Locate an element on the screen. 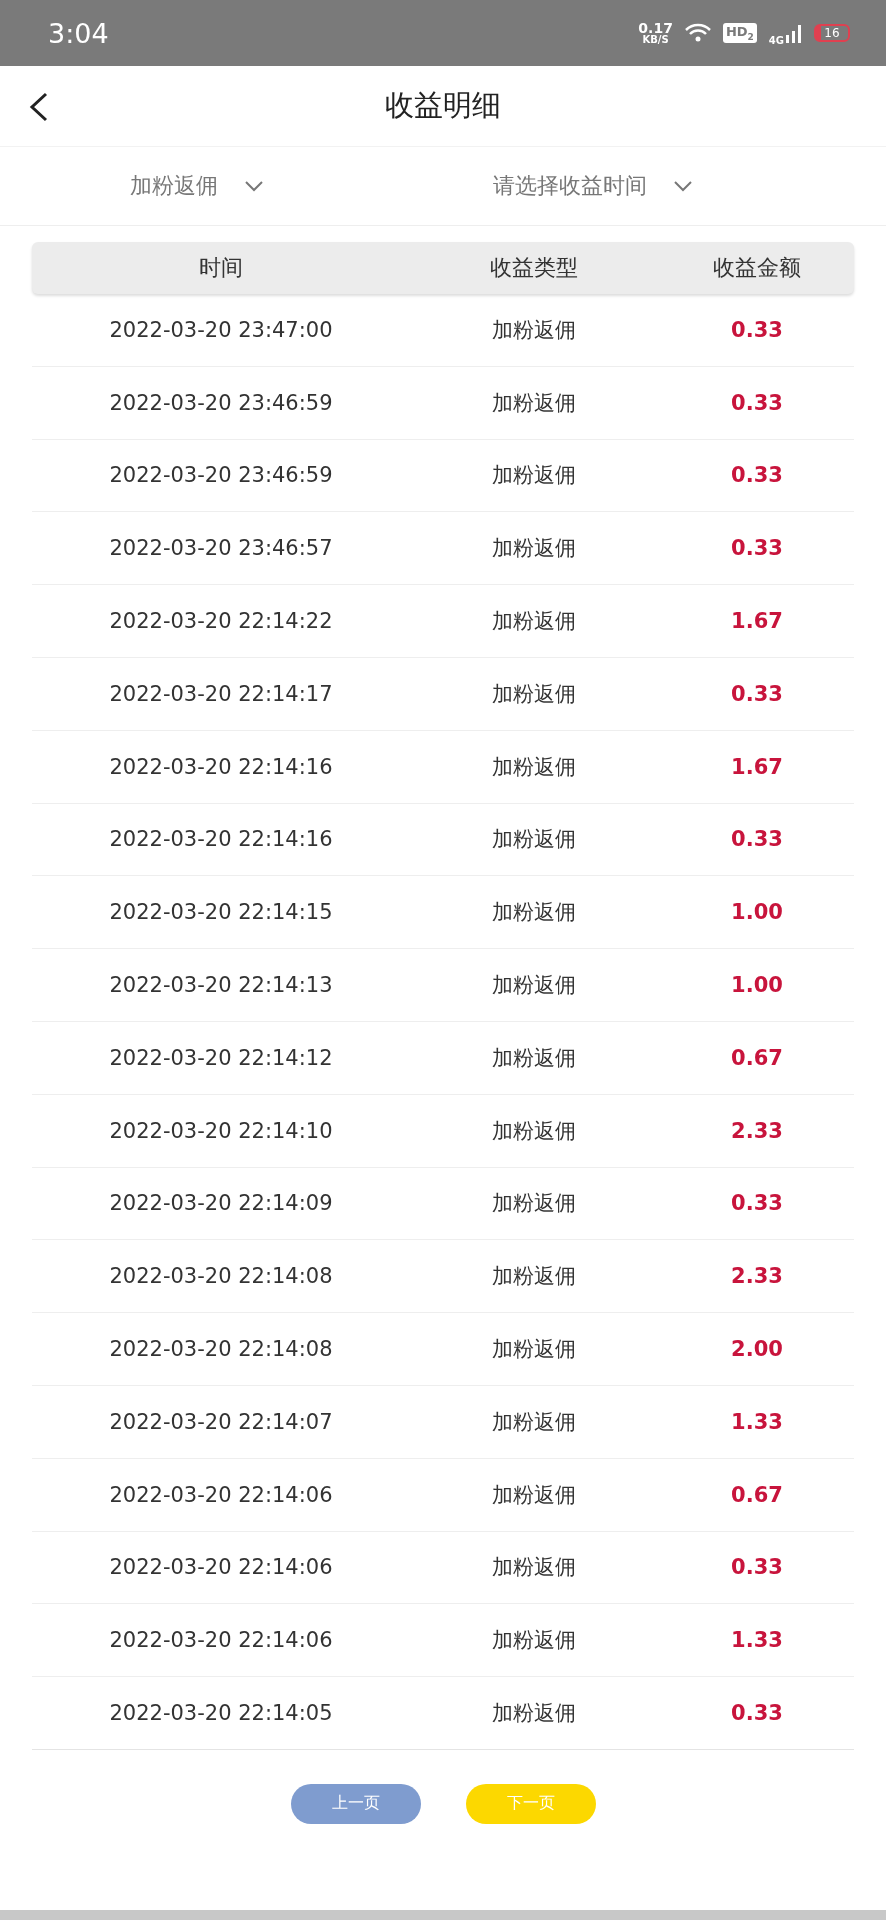  time-cell-text: 2022-03-20 22:14:15 is located at coordinates (221, 912).